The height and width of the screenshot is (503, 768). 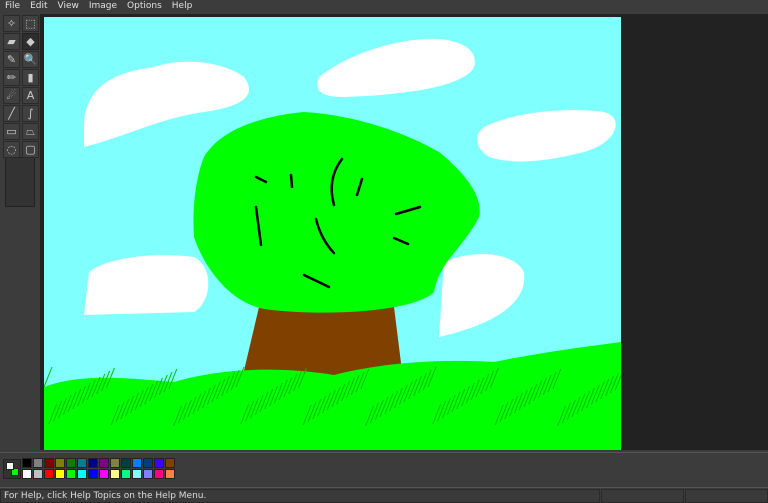 I want to click on magnifier-tool: 🔍, so click(x=30, y=59).